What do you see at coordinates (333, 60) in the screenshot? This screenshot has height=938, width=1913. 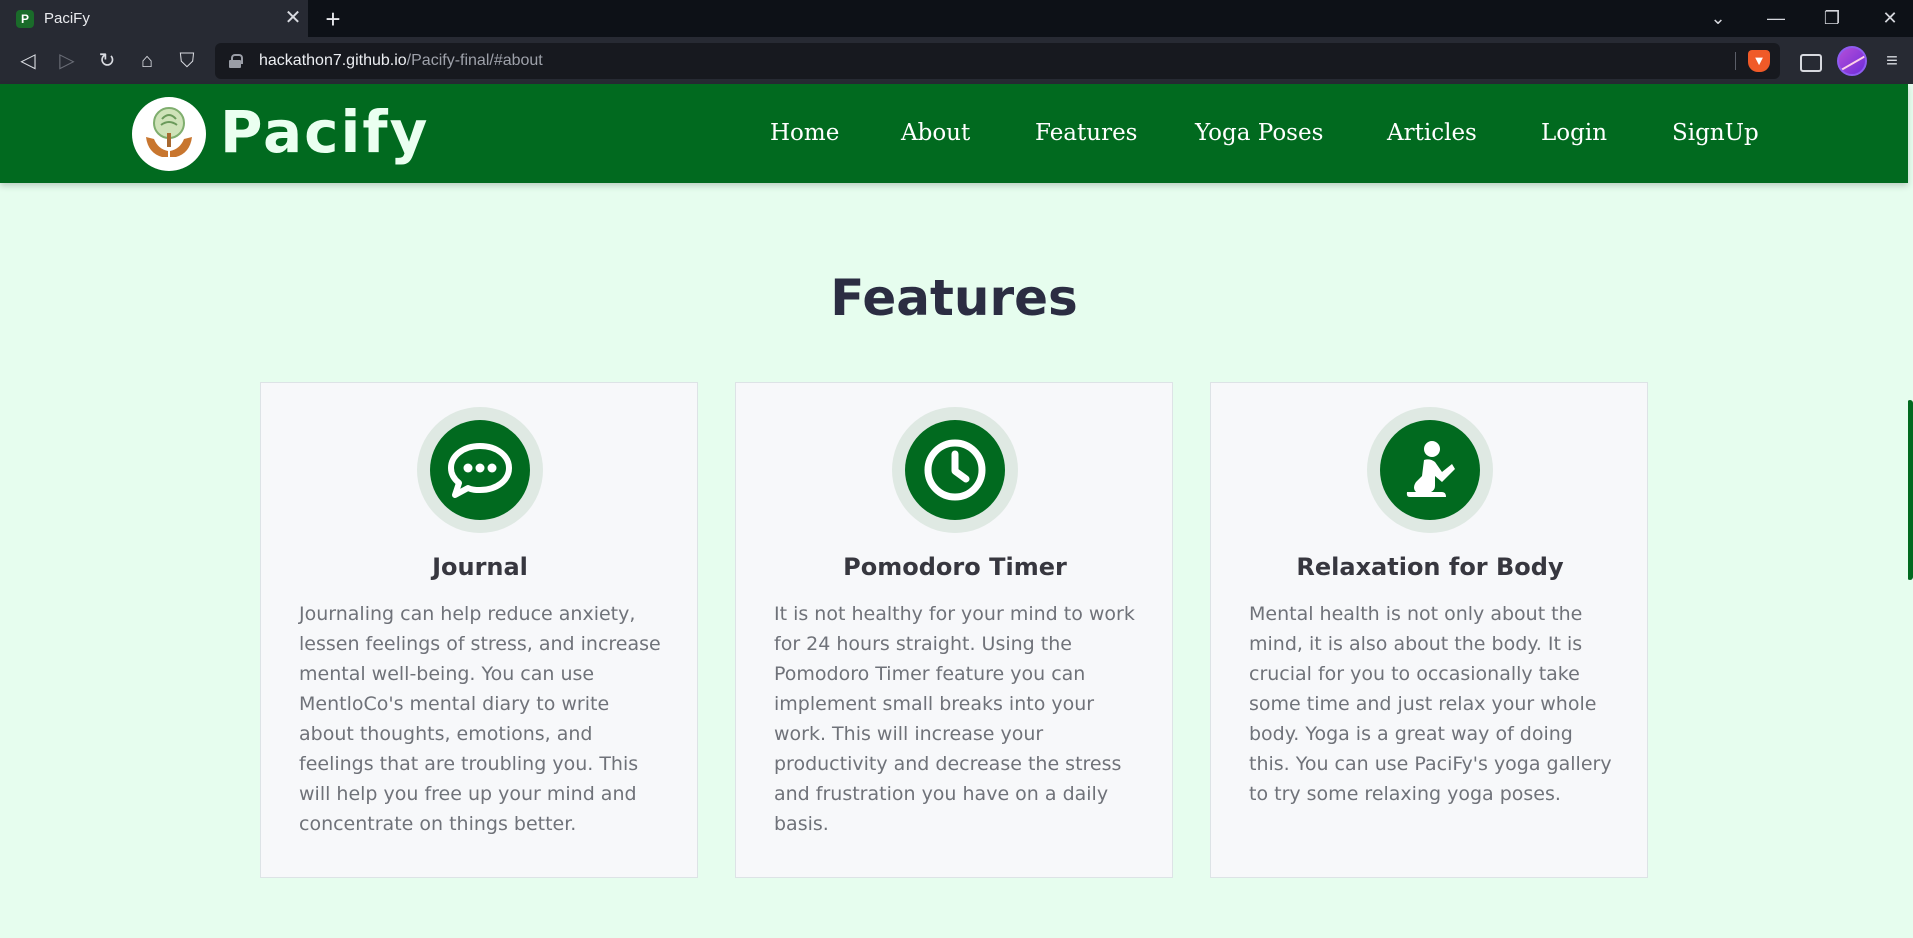 I see `url-host: hackathon7.github.io` at bounding box center [333, 60].